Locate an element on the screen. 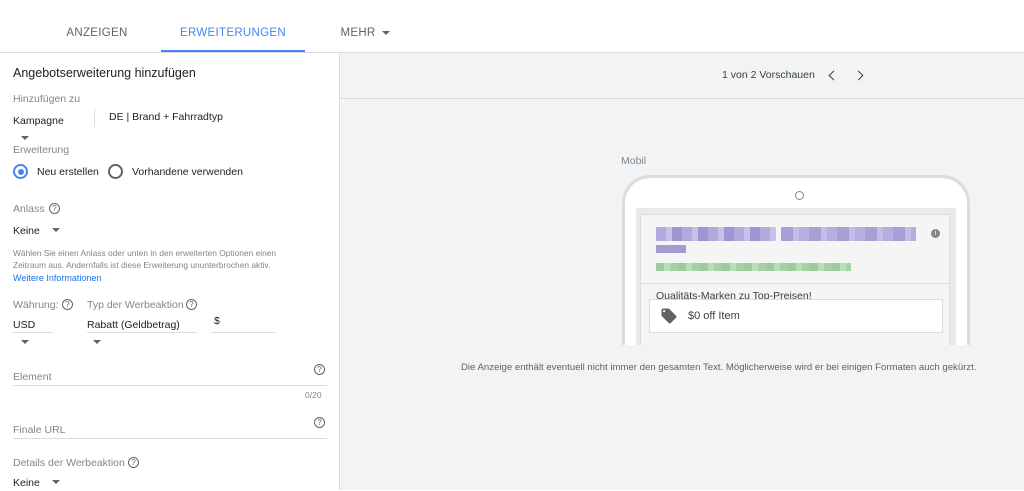 This screenshot has height=491, width=1024. chevron-left-icon is located at coordinates (833, 75).